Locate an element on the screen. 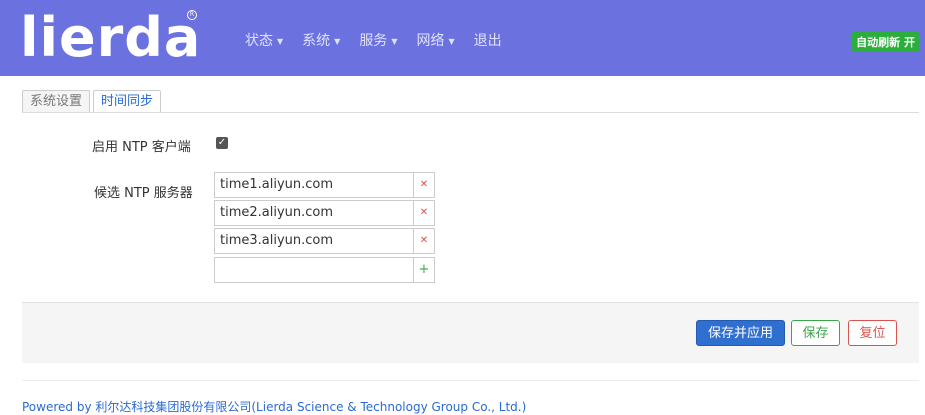 This screenshot has height=415, width=925. server-row-1: time1.aliyun.com ✕ is located at coordinates (324, 185).